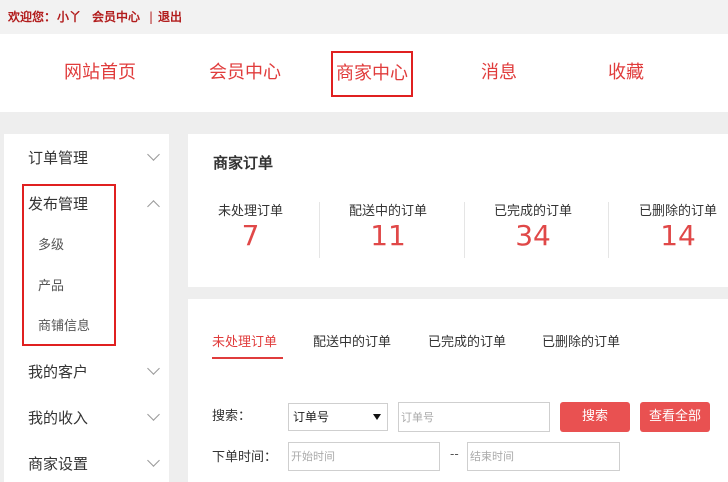 This screenshot has width=728, height=482. Describe the element at coordinates (388, 235) in the screenshot. I see `stat-value: 11` at that location.